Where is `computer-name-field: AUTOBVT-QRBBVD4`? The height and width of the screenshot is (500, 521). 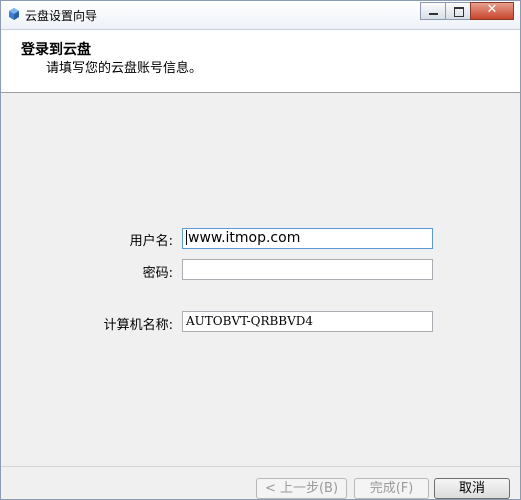 computer-name-field: AUTOBVT-QRBBVD4 is located at coordinates (307, 321).